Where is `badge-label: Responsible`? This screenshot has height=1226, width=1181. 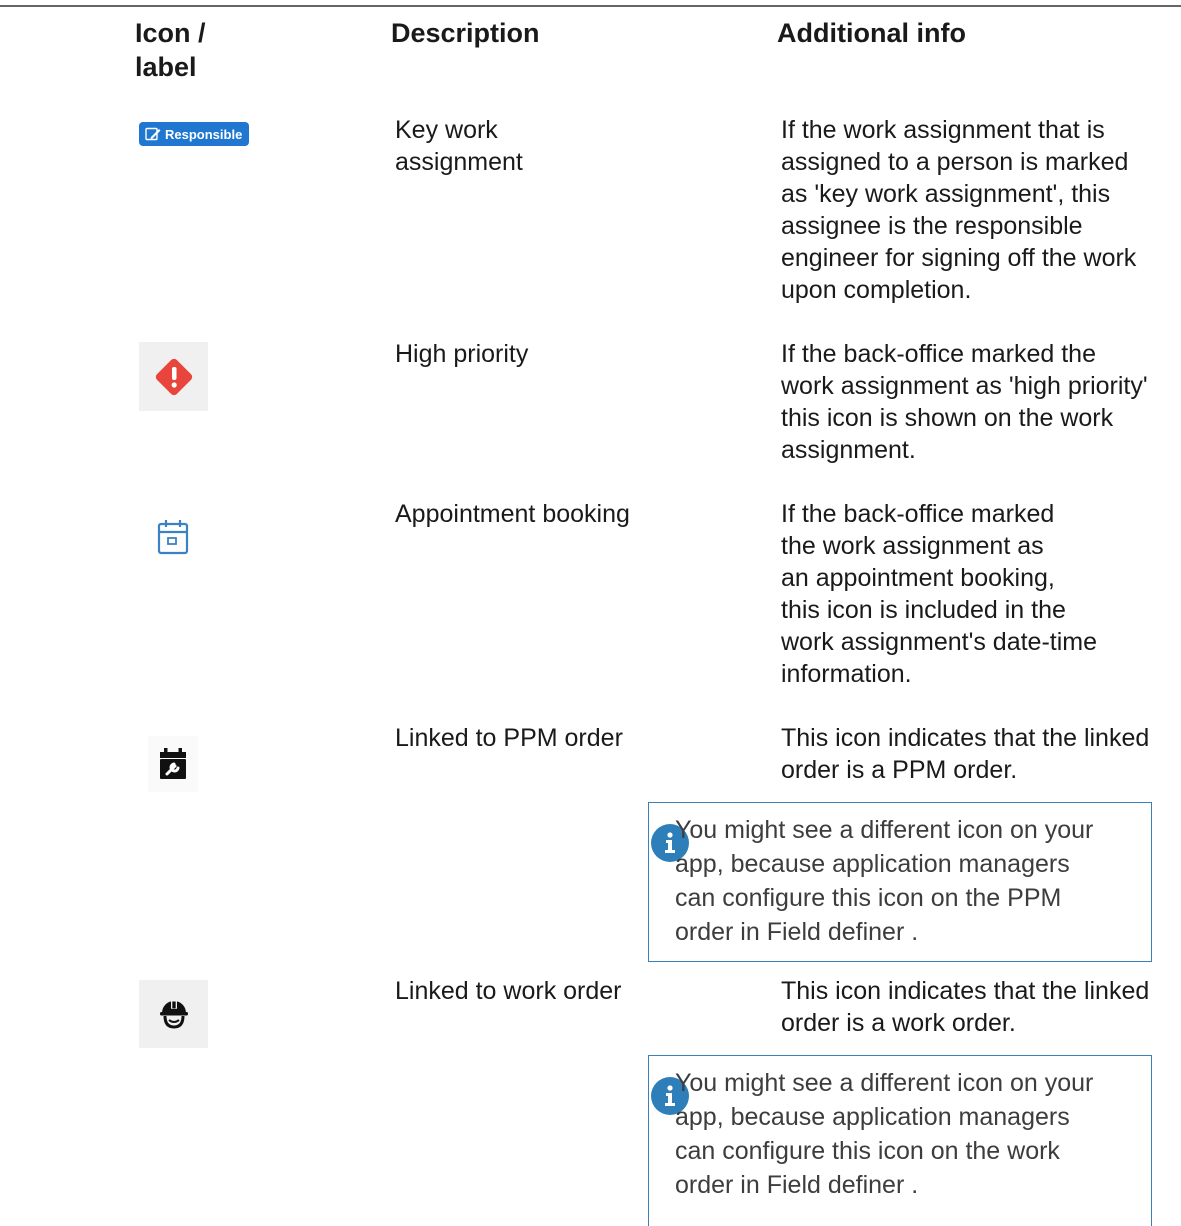
badge-label: Responsible is located at coordinates (204, 134).